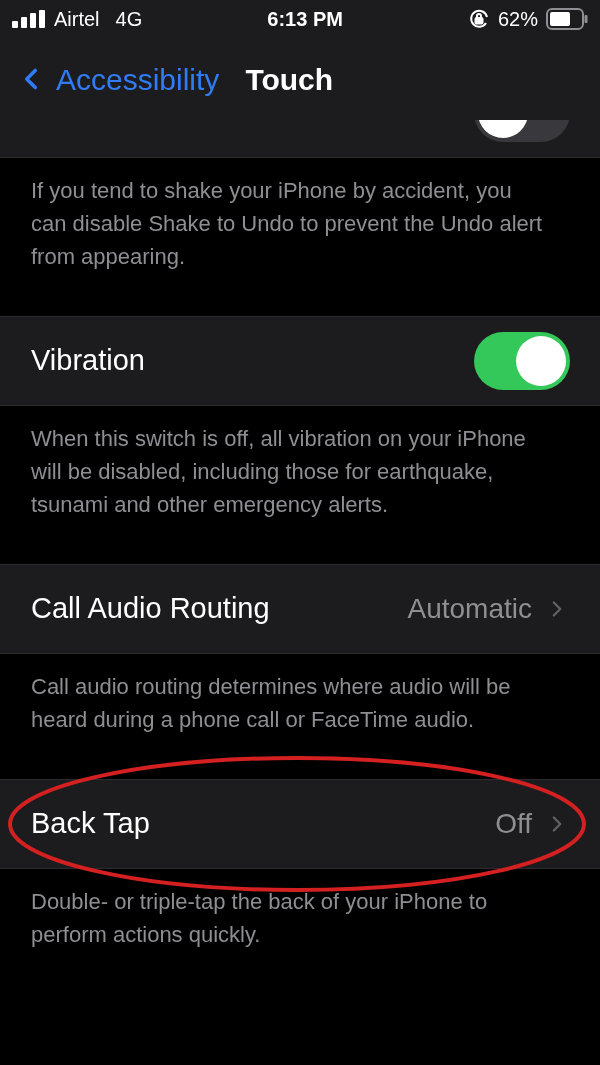  I want to click on section-footer: If you tend to shake your iPhone by accident, you can disable Shake to Undo to prevent the Undo alert from appearing., so click(300, 237).